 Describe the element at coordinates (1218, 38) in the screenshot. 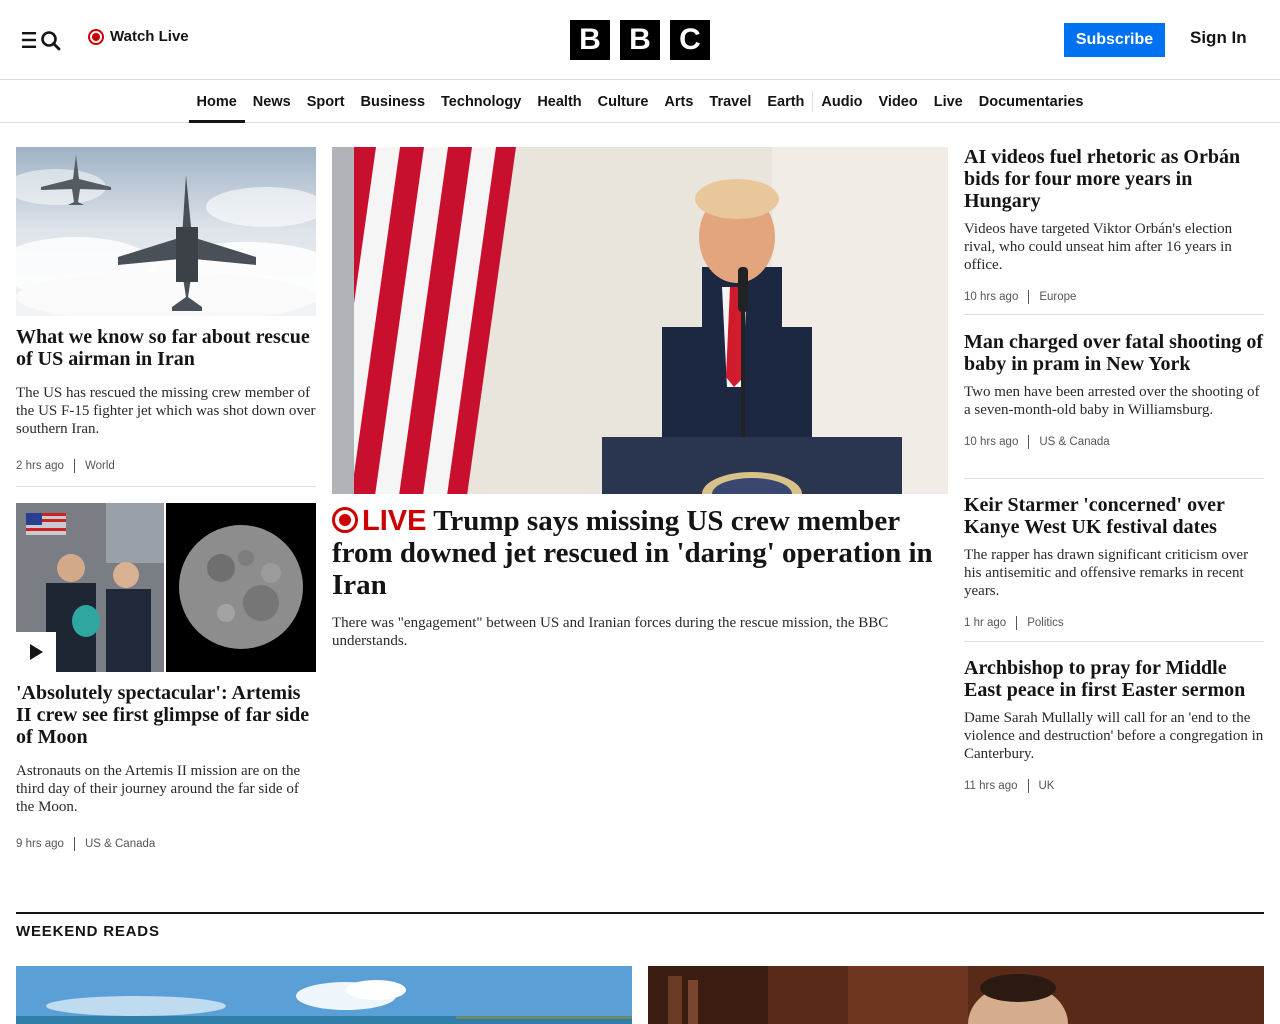

I see `sign-in-link: Sign In` at that location.